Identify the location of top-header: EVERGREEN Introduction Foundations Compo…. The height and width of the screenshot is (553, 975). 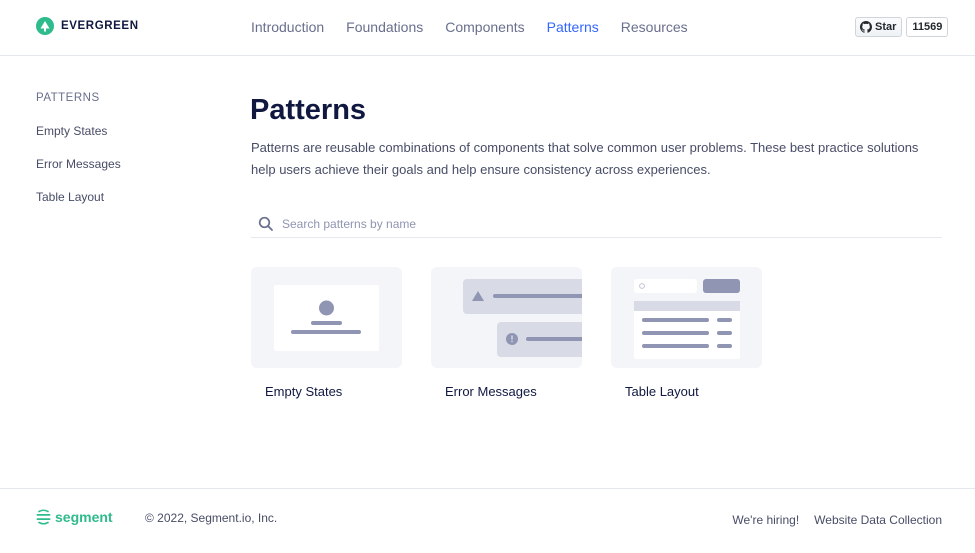
(487, 28).